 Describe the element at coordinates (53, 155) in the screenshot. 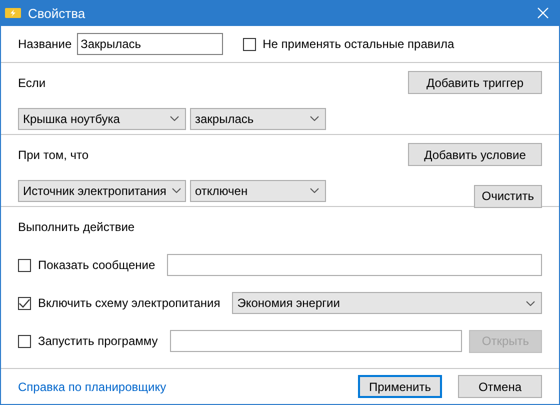

I see `section-label: При том, что` at that location.